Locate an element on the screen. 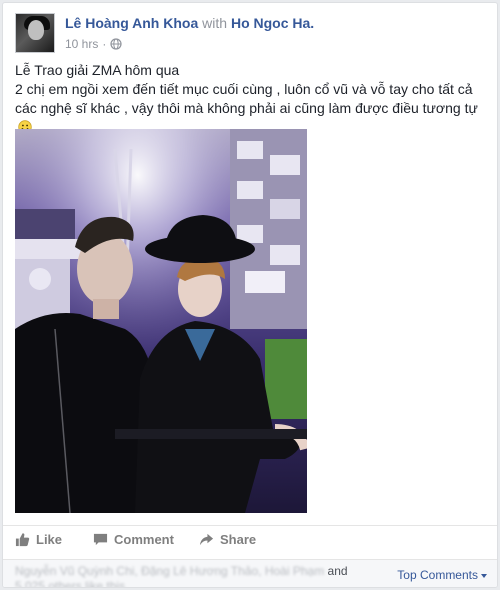 The image size is (500, 590). like-button: Like is located at coordinates (38, 539).